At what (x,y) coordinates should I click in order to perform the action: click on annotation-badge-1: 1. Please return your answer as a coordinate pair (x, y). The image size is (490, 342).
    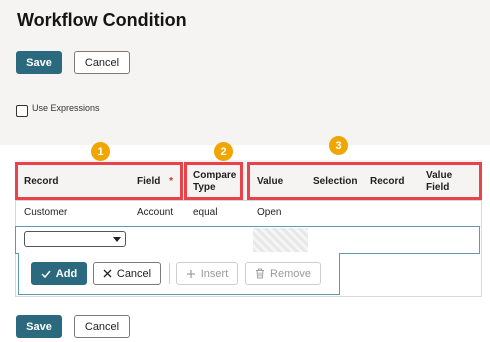
    Looking at the image, I should click on (100, 151).